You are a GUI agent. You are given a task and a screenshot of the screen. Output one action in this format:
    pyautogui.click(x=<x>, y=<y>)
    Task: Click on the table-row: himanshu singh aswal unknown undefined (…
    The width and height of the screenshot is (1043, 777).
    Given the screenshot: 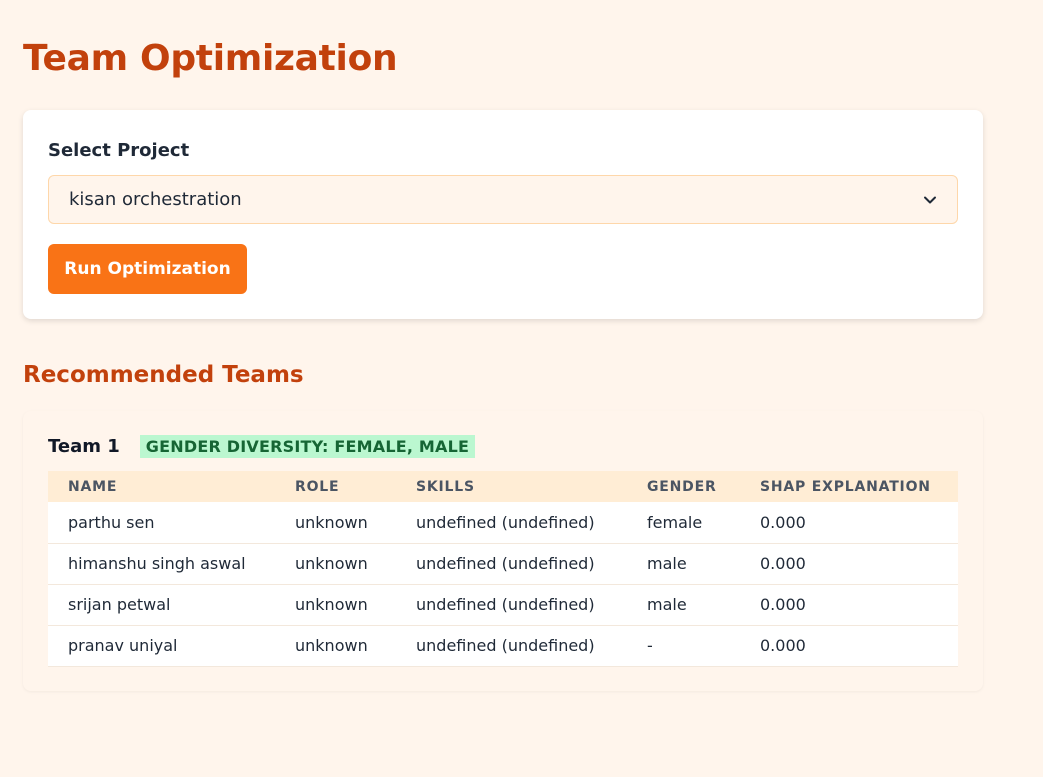 What is the action you would take?
    pyautogui.click(x=503, y=564)
    